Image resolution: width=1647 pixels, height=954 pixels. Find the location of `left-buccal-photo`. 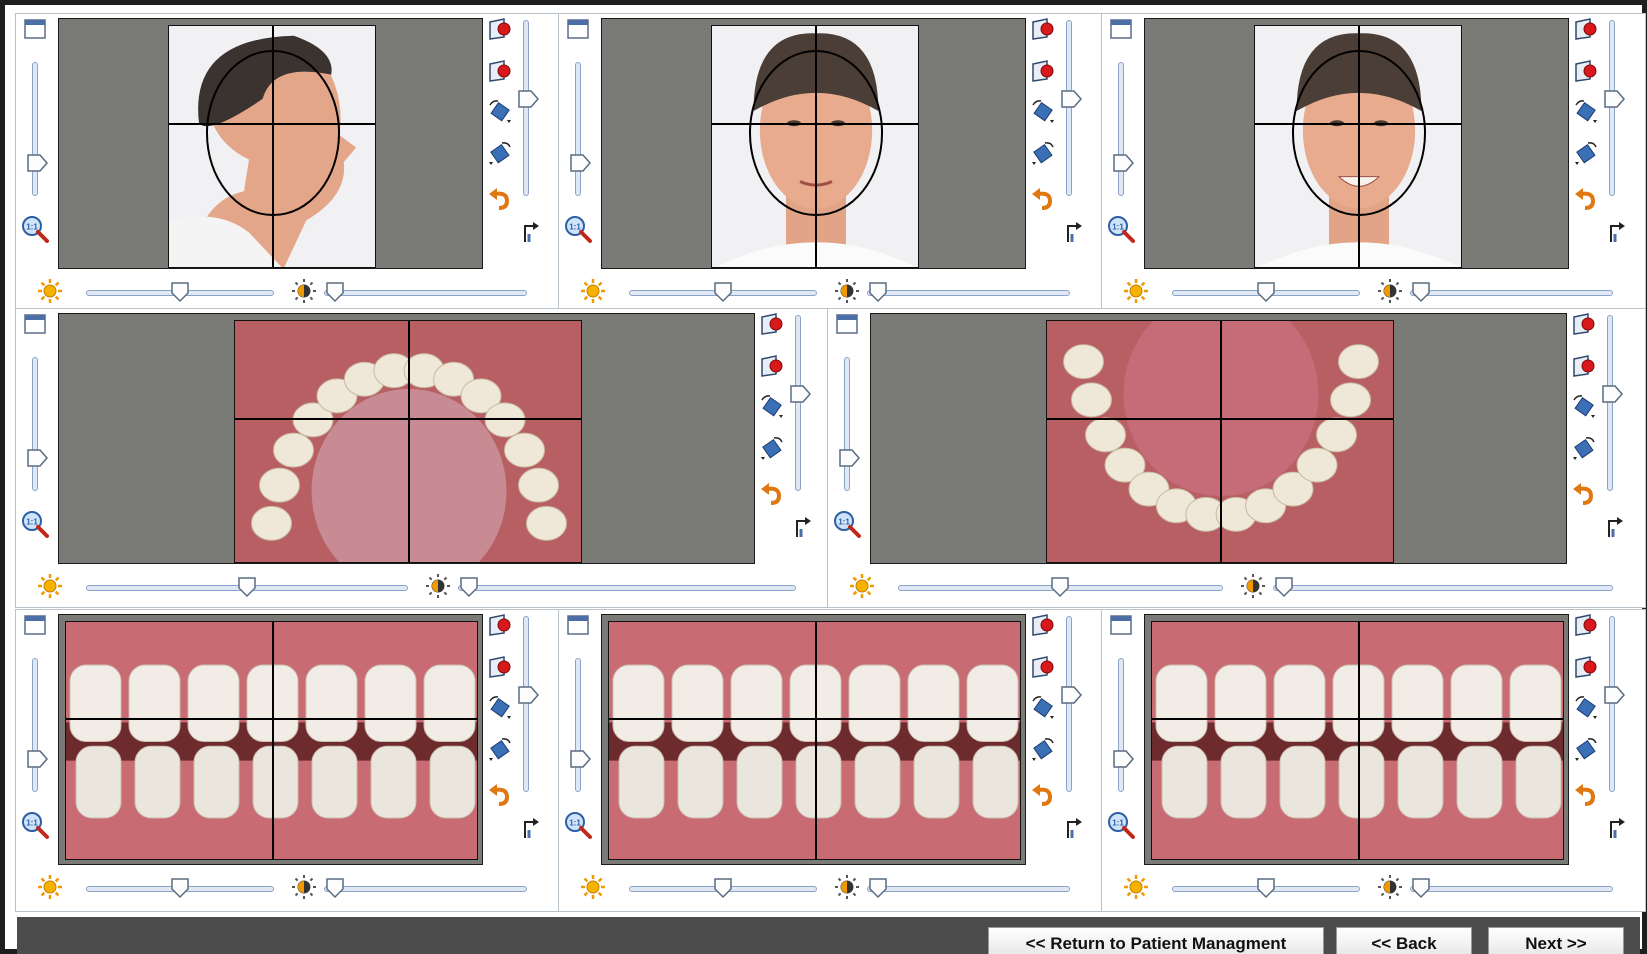

left-buccal-photo is located at coordinates (1357, 740).